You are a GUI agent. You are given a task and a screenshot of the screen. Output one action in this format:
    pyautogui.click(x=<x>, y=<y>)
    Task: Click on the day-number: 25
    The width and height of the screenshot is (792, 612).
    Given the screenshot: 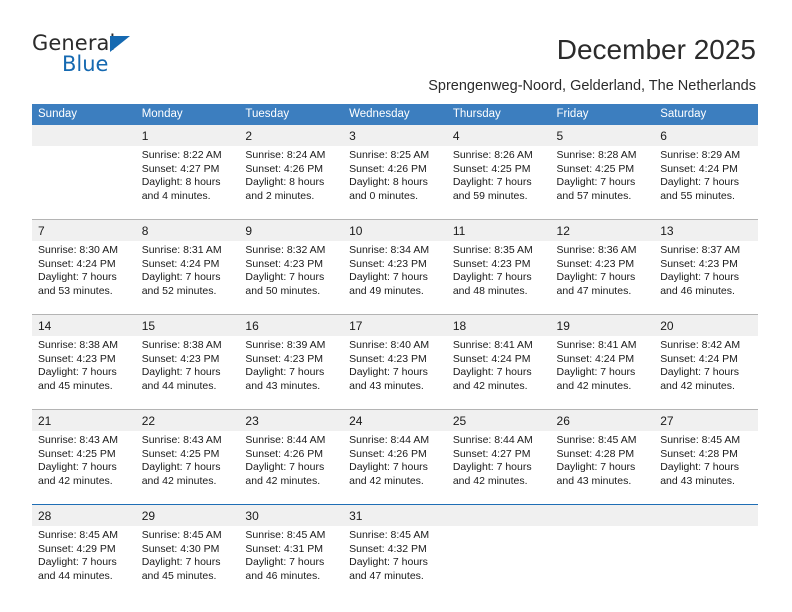 What is the action you would take?
    pyautogui.click(x=498, y=420)
    